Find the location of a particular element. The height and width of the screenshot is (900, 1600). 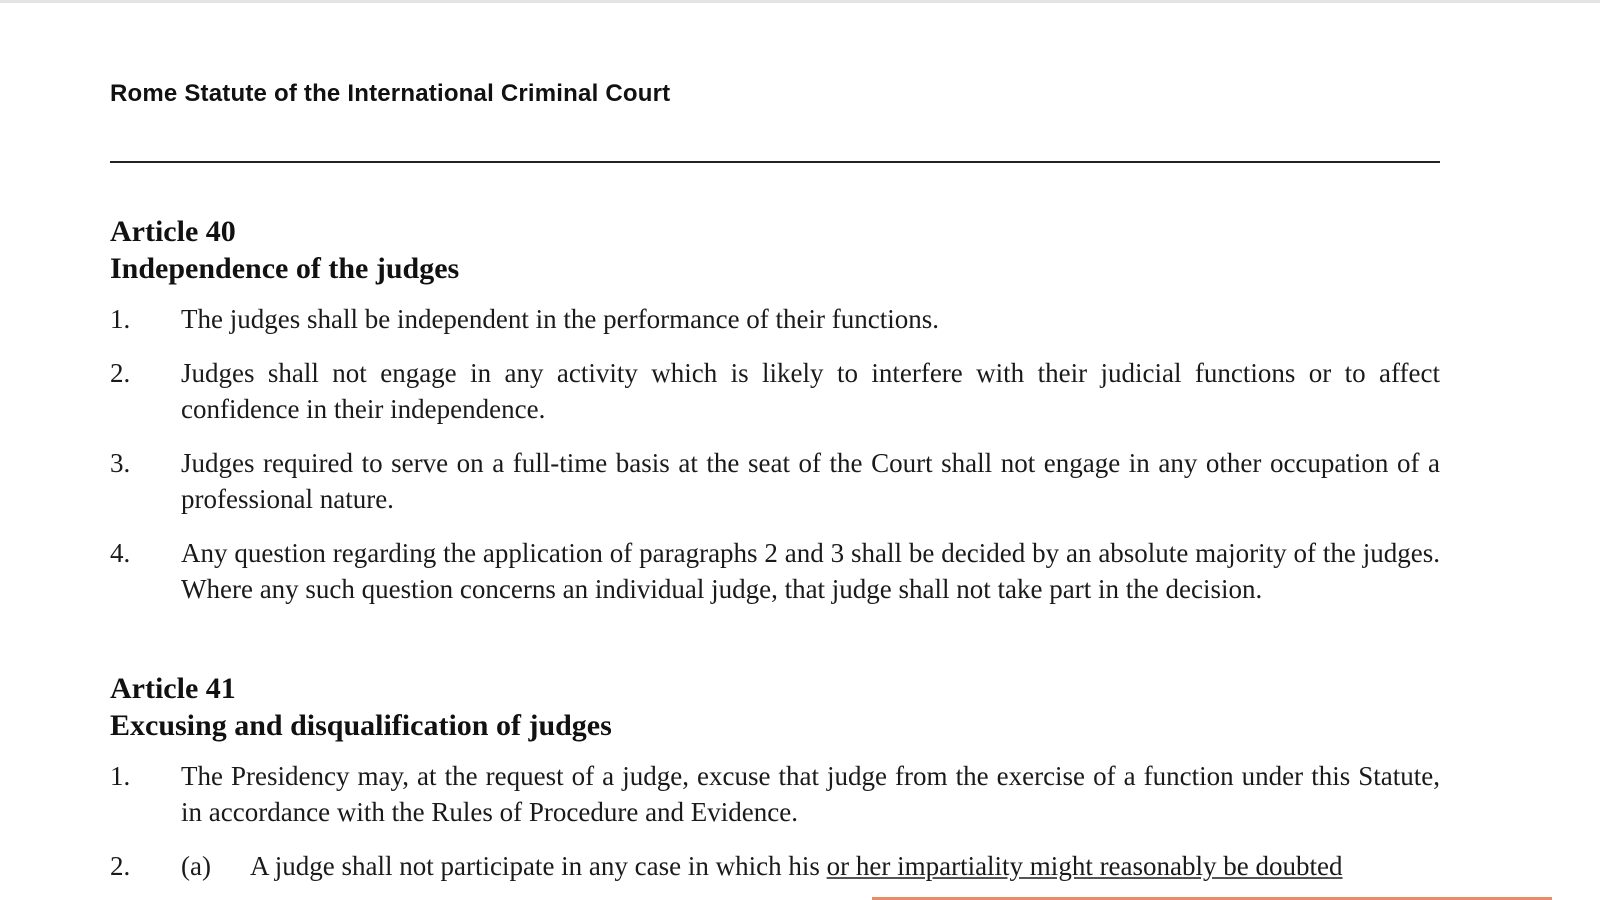

article-40-title: Independence of the judges is located at coordinates (285, 268).